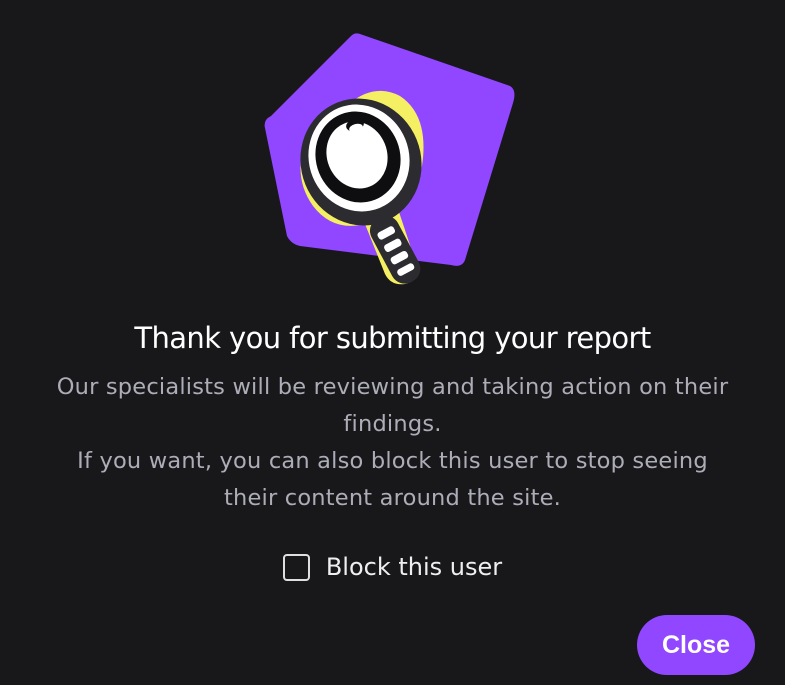 The height and width of the screenshot is (685, 785). Describe the element at coordinates (392, 424) in the screenshot. I see `description-line: findings.` at that location.